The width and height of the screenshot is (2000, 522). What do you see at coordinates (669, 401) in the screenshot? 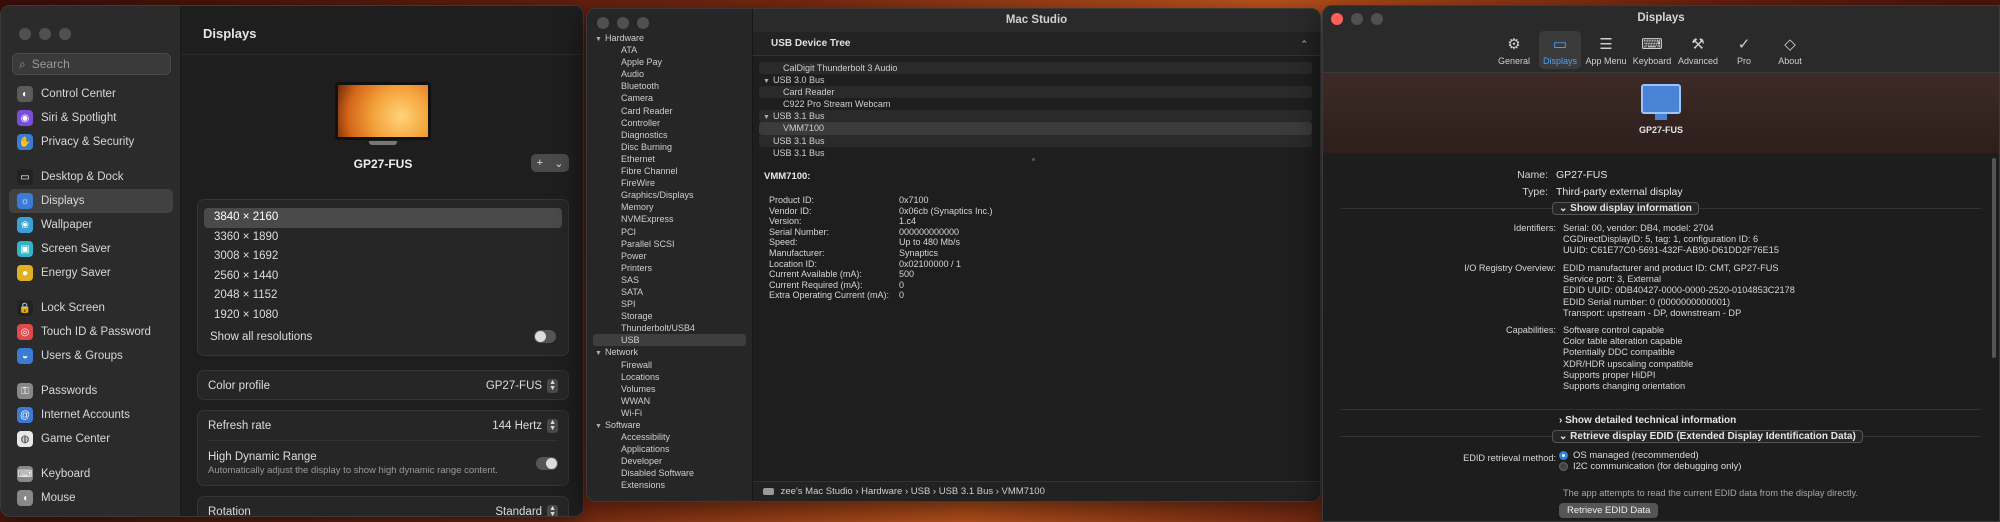
I see `tree-item-wwan: WWAN` at bounding box center [669, 401].